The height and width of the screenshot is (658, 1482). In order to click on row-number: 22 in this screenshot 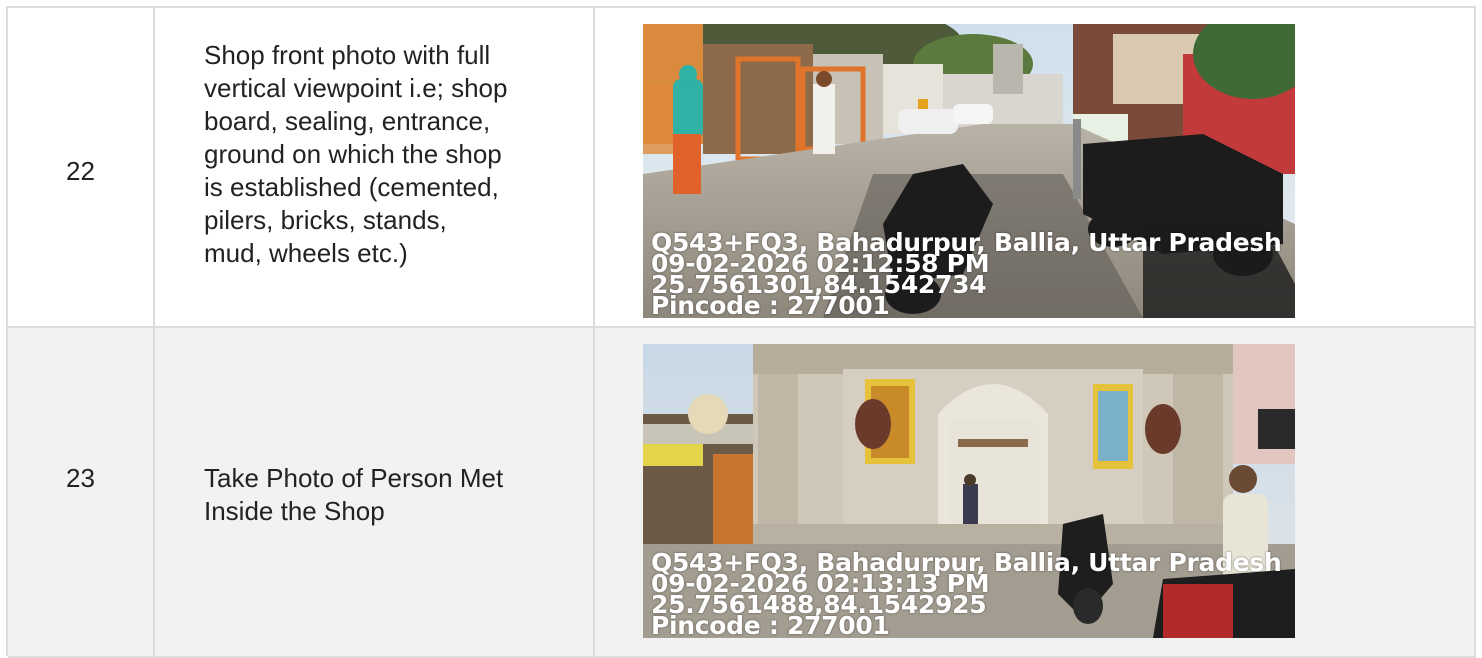, I will do `click(80, 171)`.